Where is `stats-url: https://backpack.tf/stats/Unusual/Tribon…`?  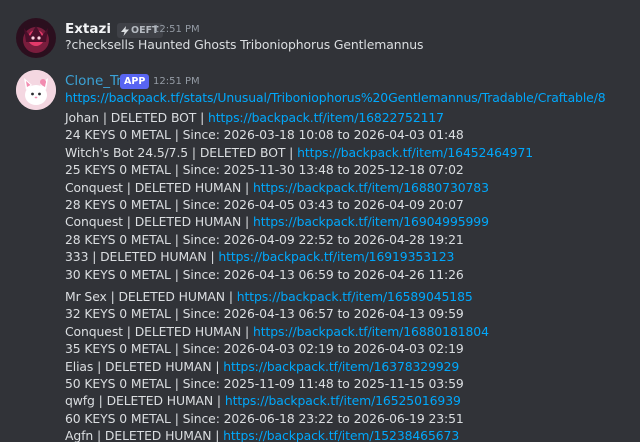 stats-url: https://backpack.tf/stats/Unusual/Tribon… is located at coordinates (335, 97).